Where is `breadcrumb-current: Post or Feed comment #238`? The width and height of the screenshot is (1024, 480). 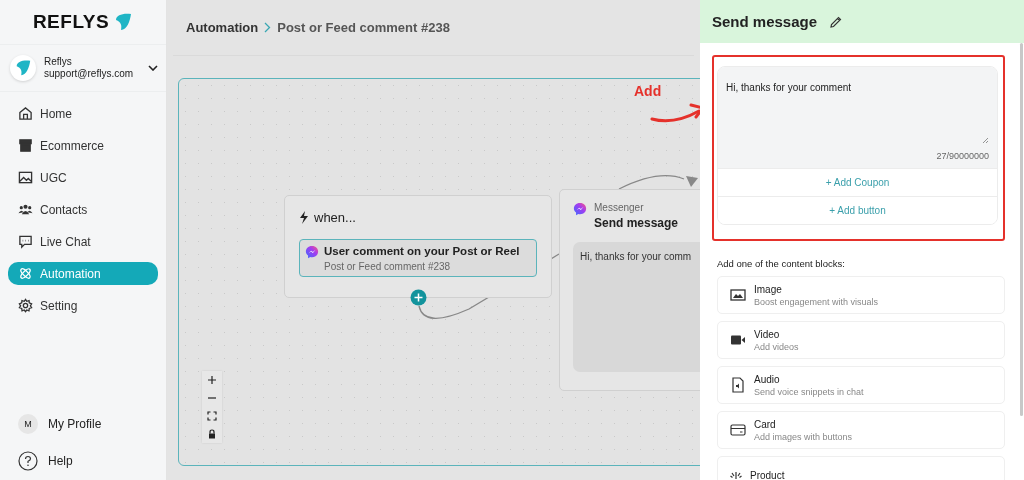 breadcrumb-current: Post or Feed comment #238 is located at coordinates (363, 27).